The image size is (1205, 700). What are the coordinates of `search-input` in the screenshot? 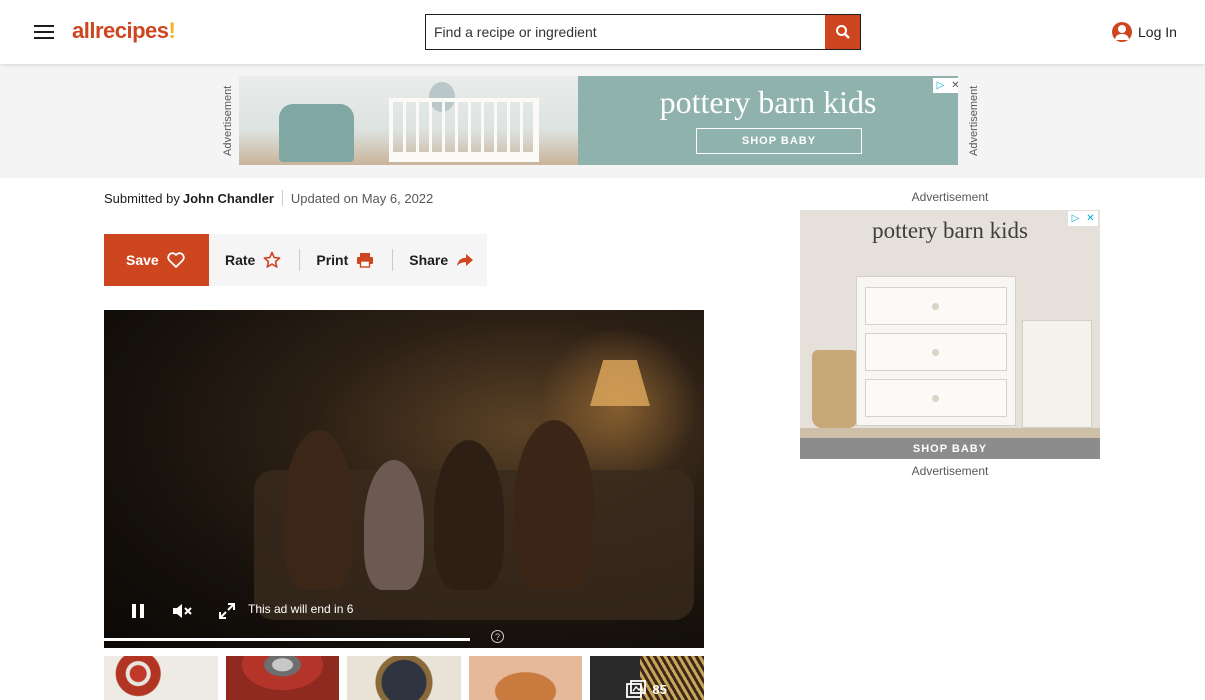 It's located at (626, 32).